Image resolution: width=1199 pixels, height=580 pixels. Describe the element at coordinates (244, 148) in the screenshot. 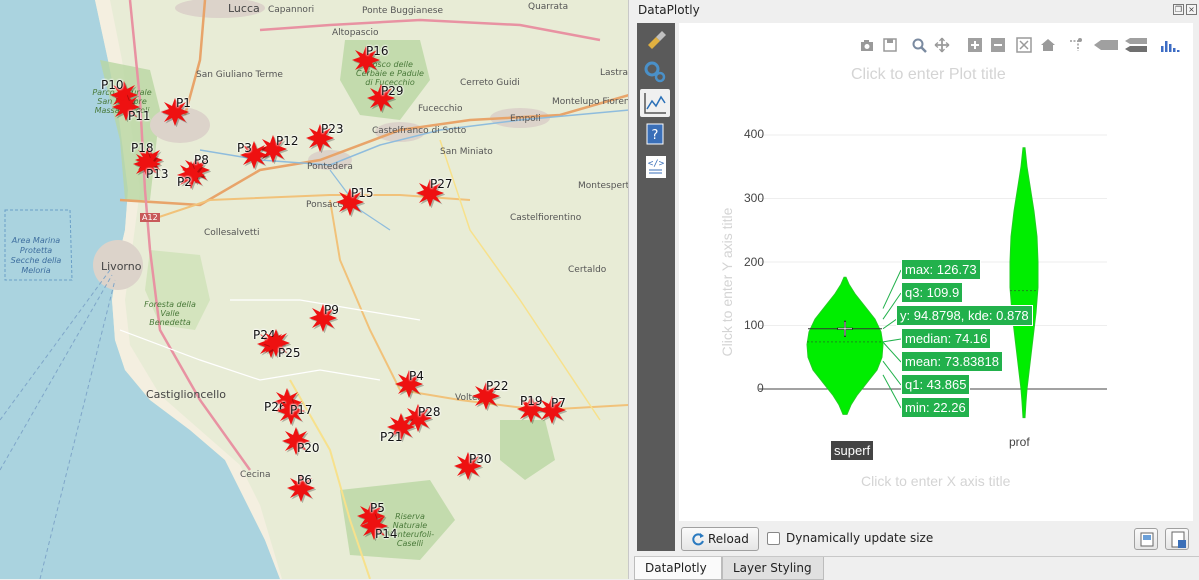

I see `point-label: P3` at that location.